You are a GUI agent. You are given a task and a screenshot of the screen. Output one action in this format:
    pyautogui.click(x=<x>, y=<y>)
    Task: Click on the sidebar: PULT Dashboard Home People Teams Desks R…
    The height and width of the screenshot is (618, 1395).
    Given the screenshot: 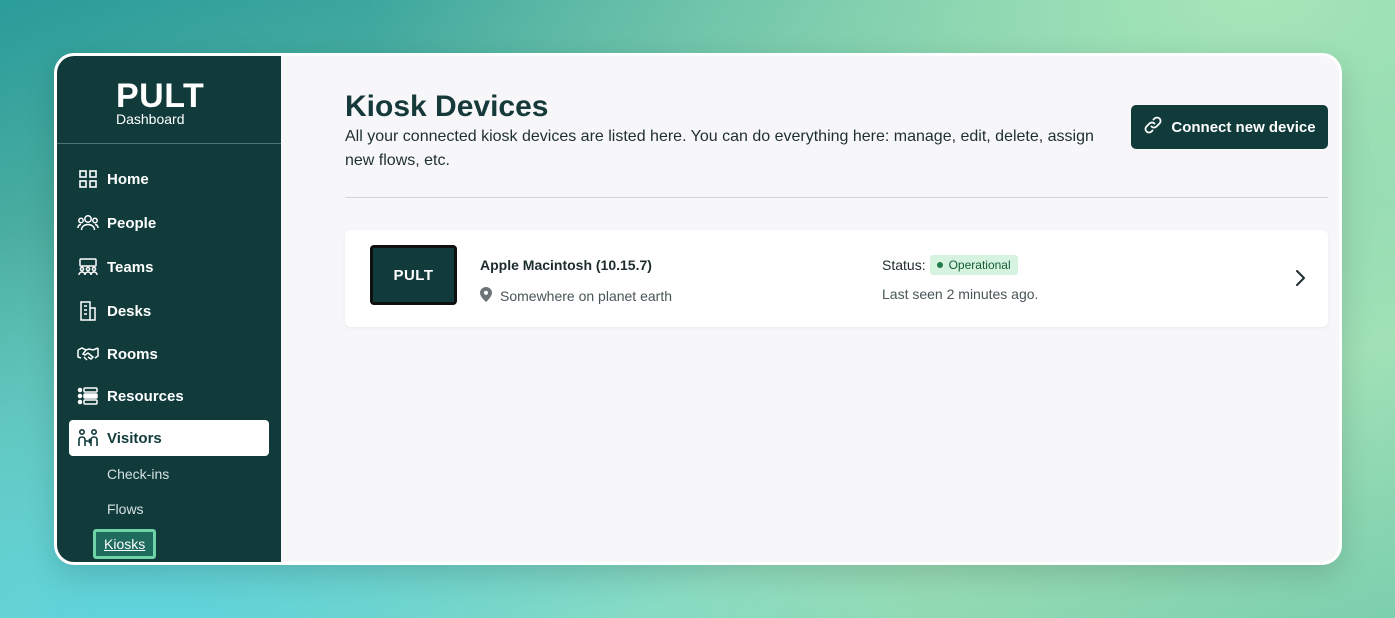 What is the action you would take?
    pyautogui.click(x=169, y=309)
    